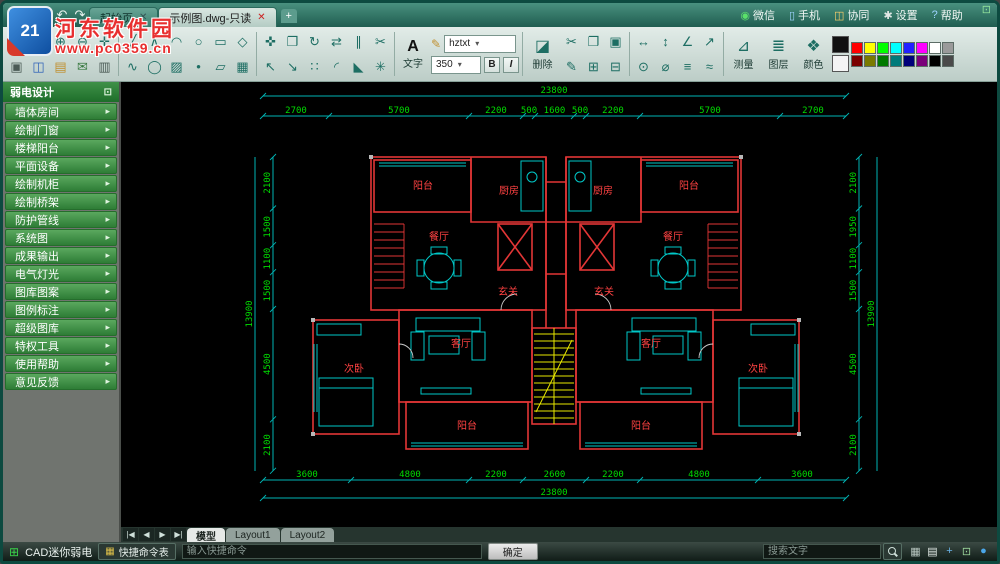  Describe the element at coordinates (220, 42) in the screenshot. I see `rectangle-icon: ▭` at that location.